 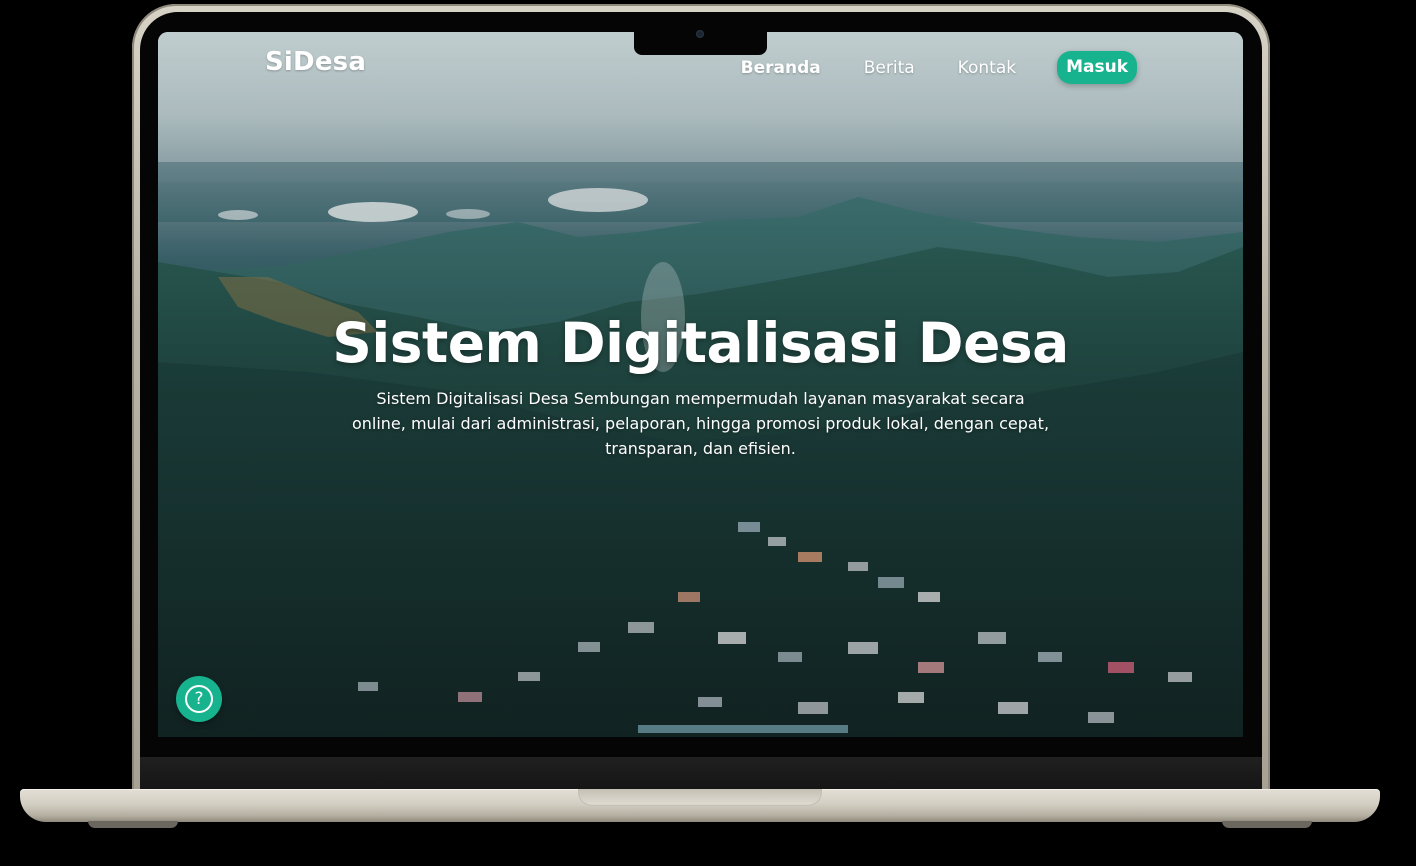 What do you see at coordinates (781, 68) in the screenshot?
I see `nav-item-beranda: Beranda` at bounding box center [781, 68].